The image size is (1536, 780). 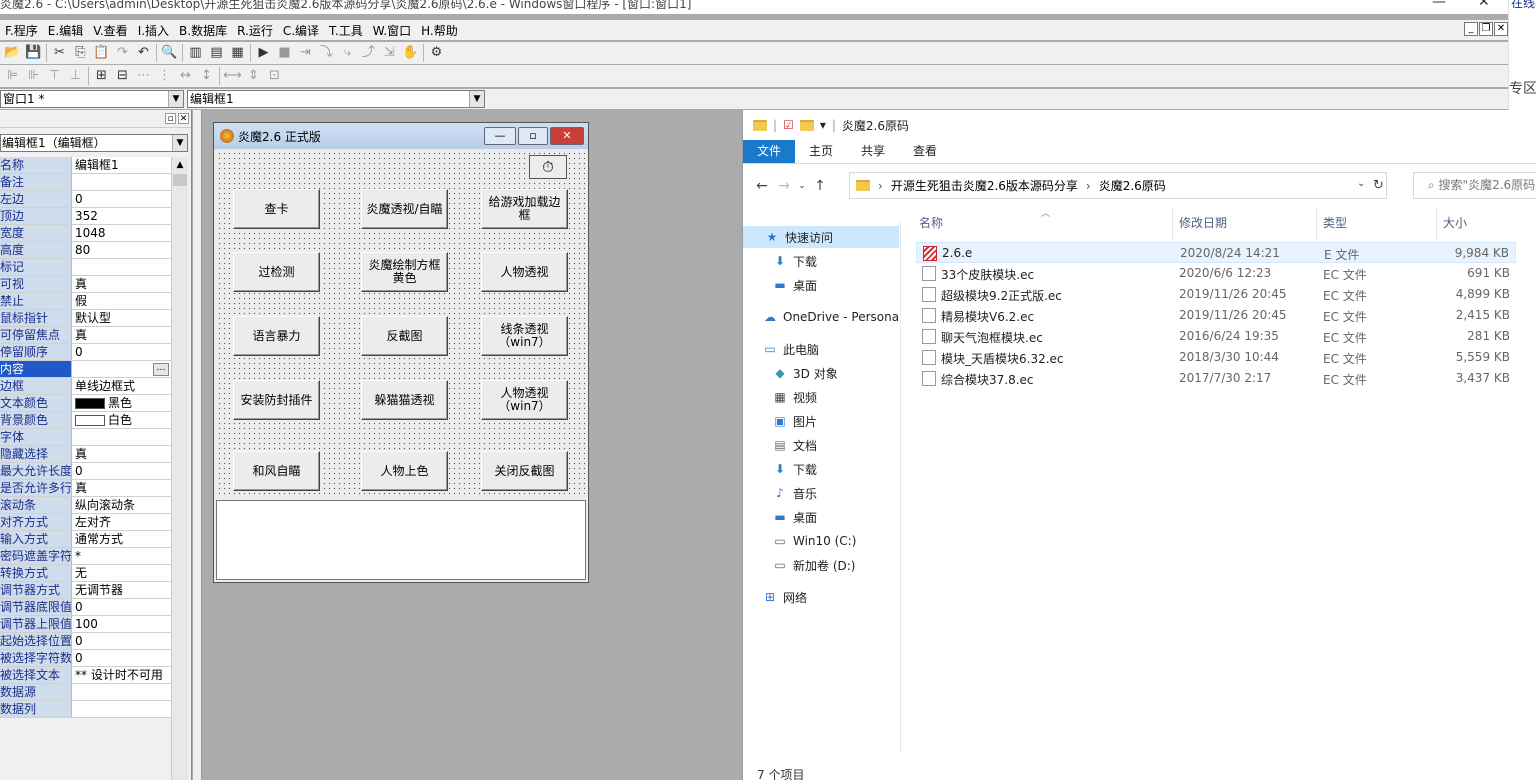 I want to click on property-row: 背景颜色 白色, so click(x=85, y=420).